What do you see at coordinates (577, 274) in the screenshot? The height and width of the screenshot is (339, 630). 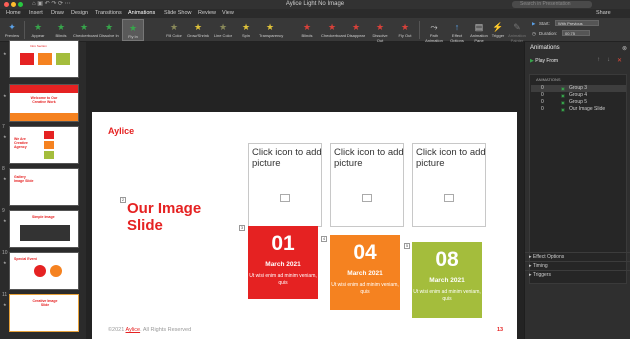 I see `triggers-section: ▸ Triggers` at bounding box center [577, 274].